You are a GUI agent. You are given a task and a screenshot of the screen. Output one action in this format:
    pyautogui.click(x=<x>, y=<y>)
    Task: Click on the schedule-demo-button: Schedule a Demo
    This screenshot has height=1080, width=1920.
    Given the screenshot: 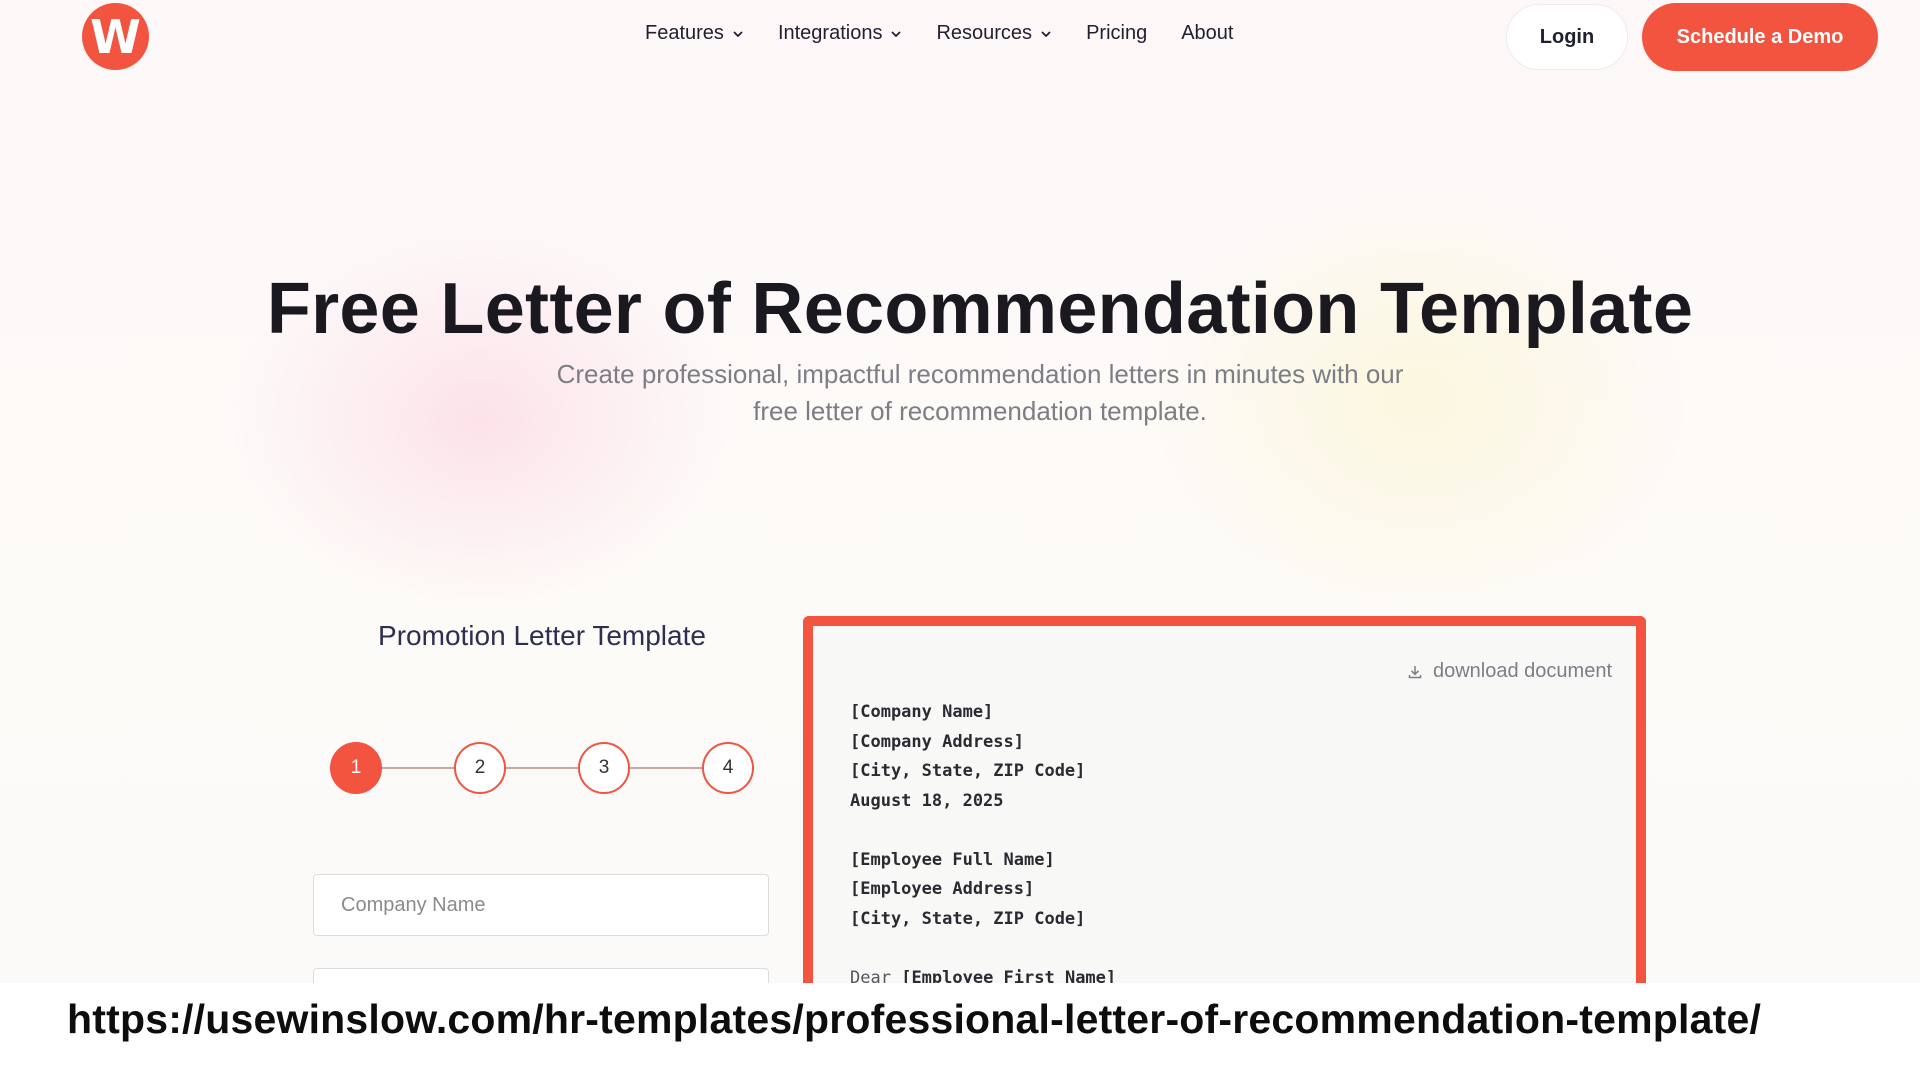 What is the action you would take?
    pyautogui.click(x=1760, y=37)
    